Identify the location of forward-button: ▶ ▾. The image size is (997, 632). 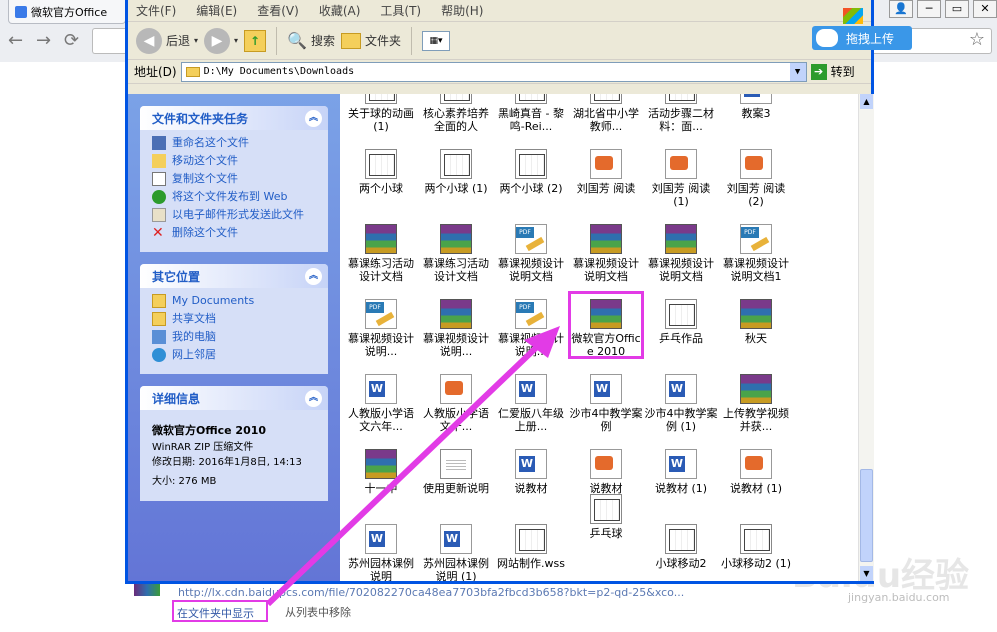
(221, 40).